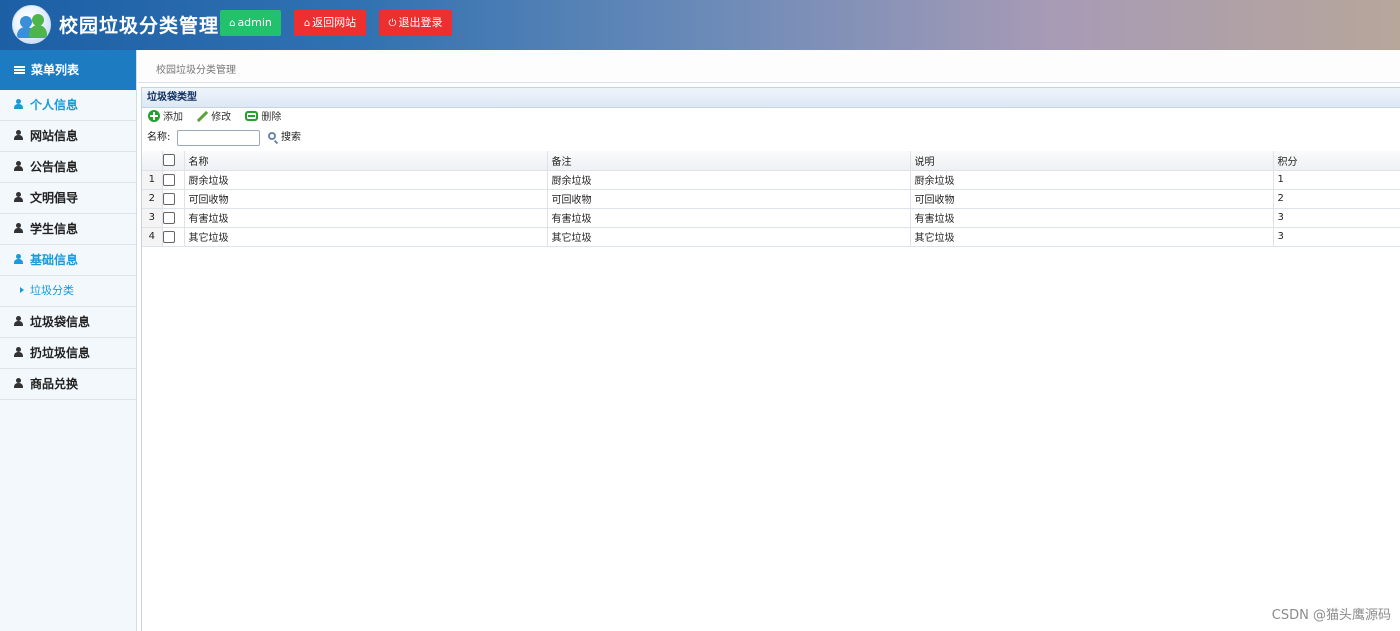 This screenshot has height=631, width=1400. Describe the element at coordinates (152, 161) in the screenshot. I see `row-number-header` at that location.